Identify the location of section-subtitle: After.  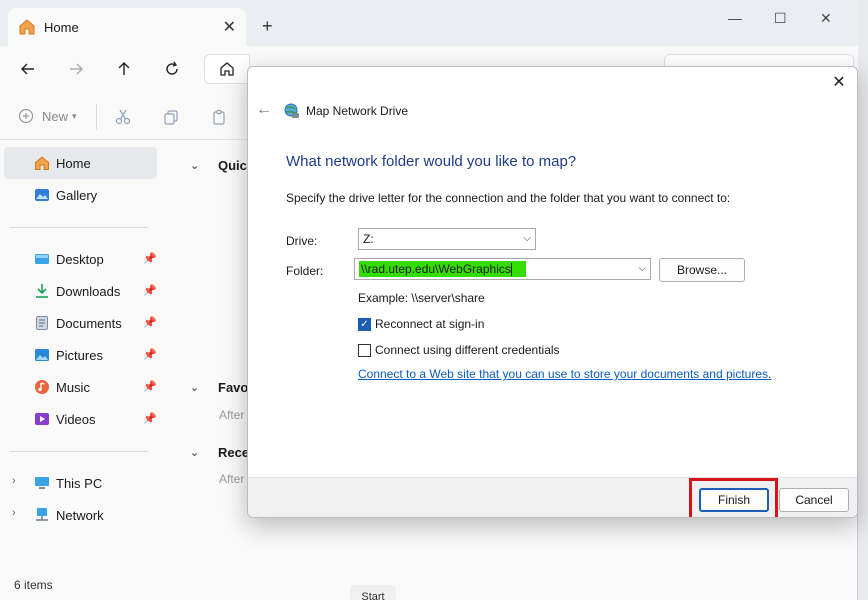
(232, 415).